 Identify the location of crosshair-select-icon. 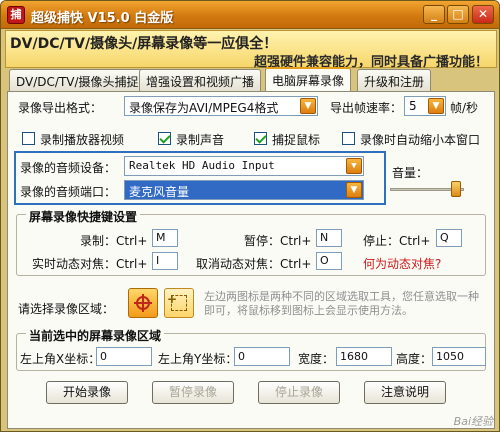
(143, 303).